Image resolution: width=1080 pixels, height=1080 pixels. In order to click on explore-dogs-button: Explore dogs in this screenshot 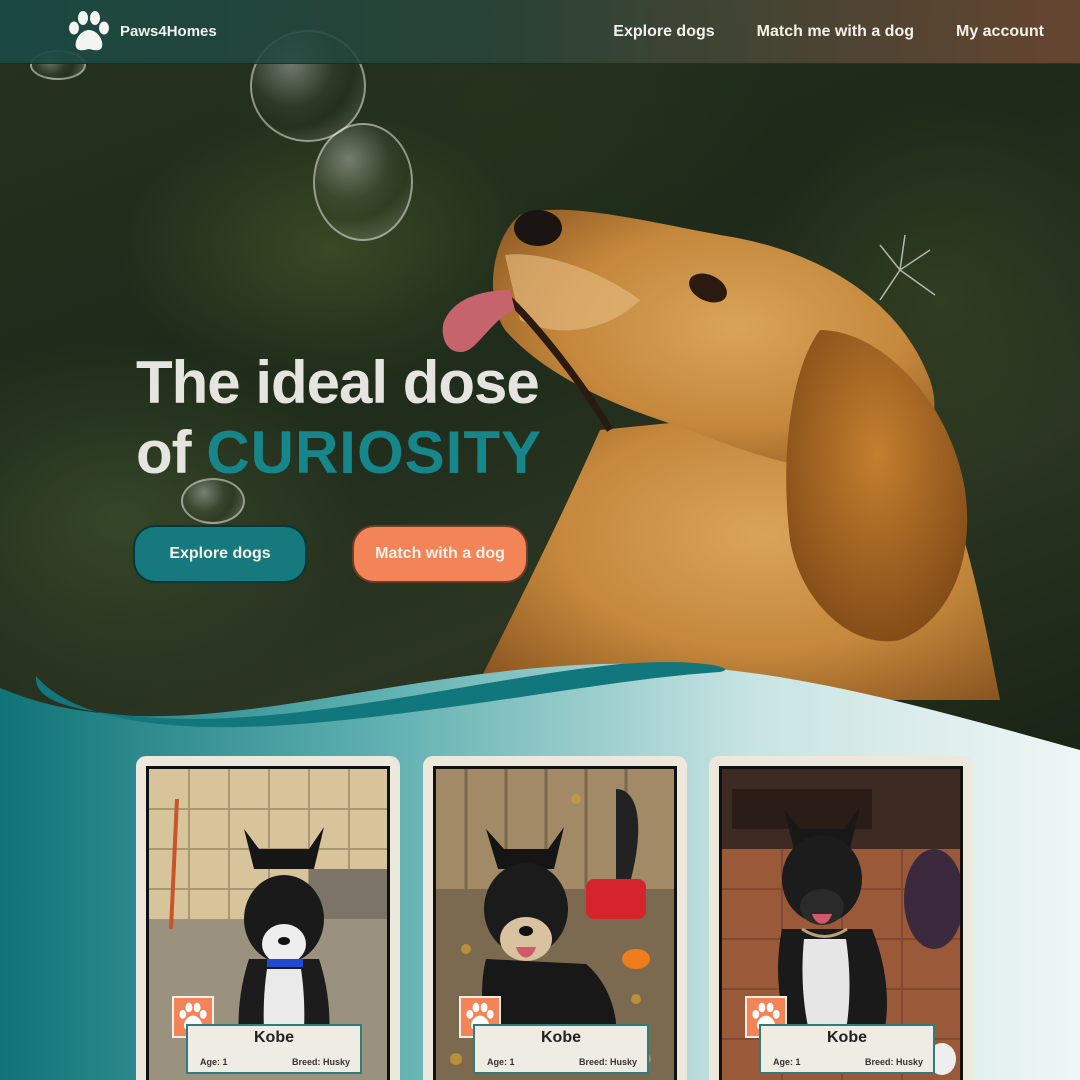, I will do `click(220, 554)`.